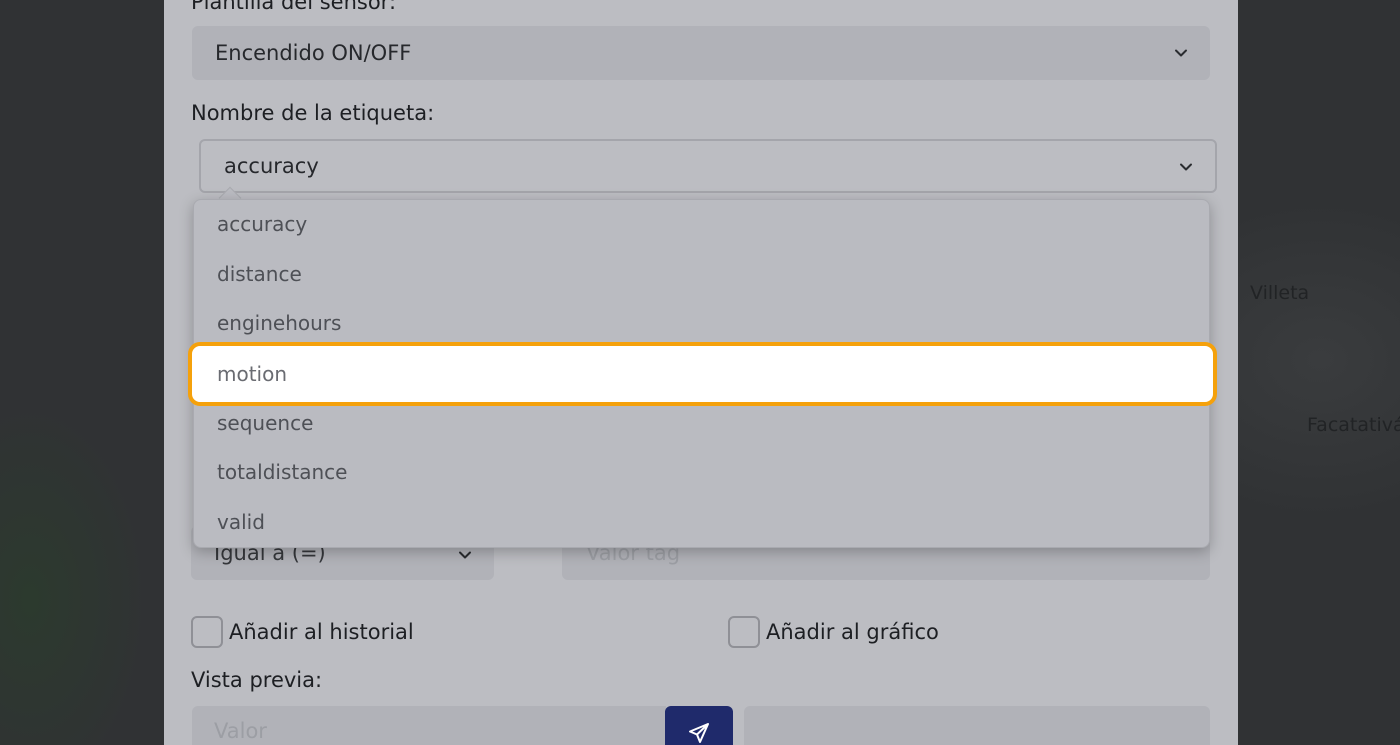 This screenshot has width=1400, height=745. I want to click on add-history-checkbox, so click(207, 632).